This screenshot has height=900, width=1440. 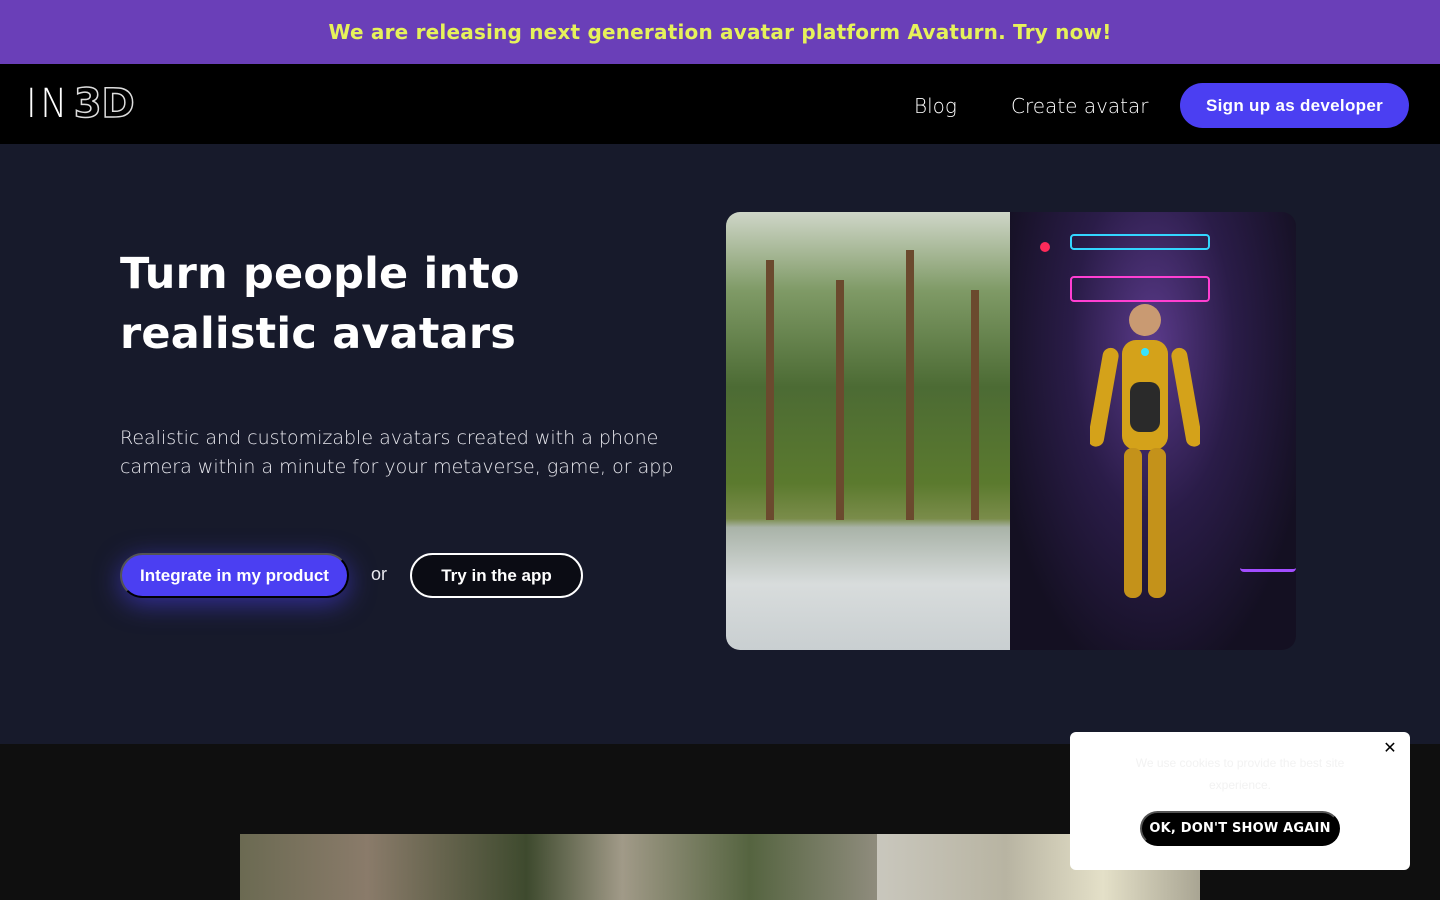 I want to click on neon-light, so click(x=1045, y=247).